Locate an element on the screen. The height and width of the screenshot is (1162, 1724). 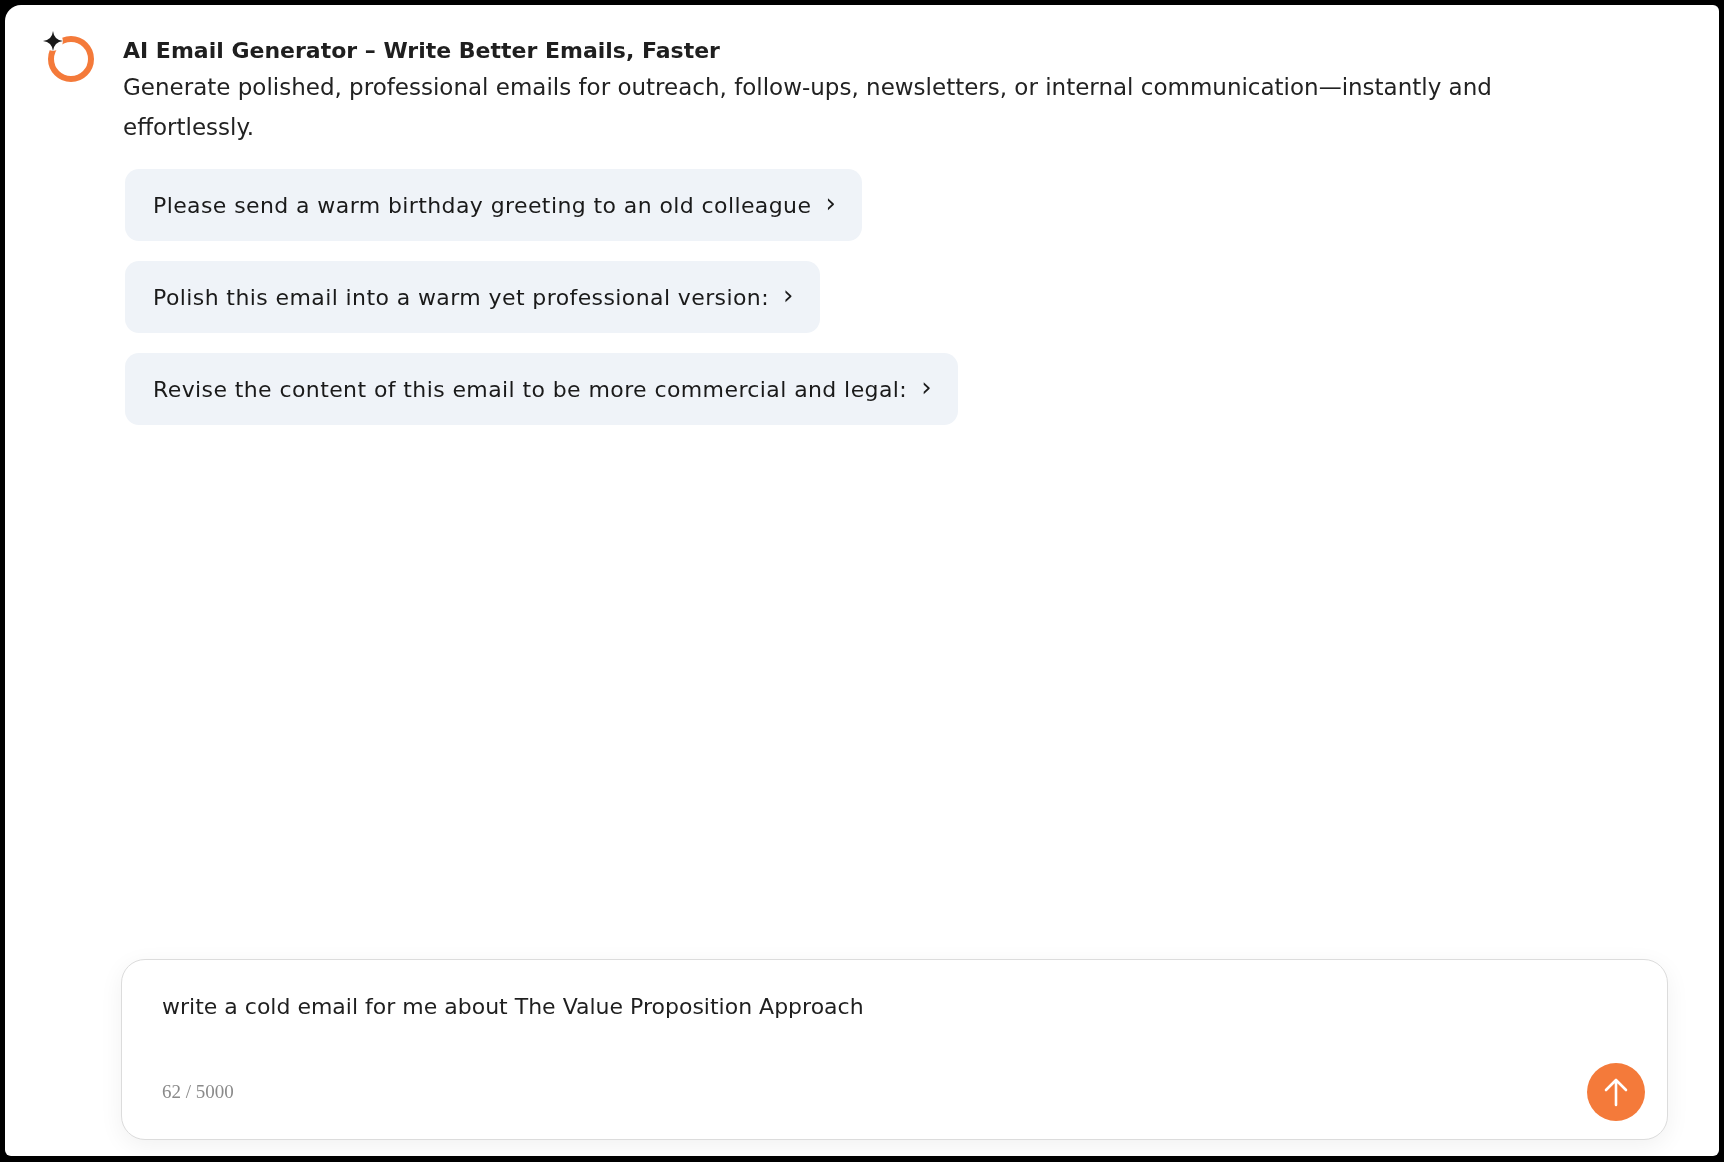
arrow-up-icon is located at coordinates (1616, 1092).